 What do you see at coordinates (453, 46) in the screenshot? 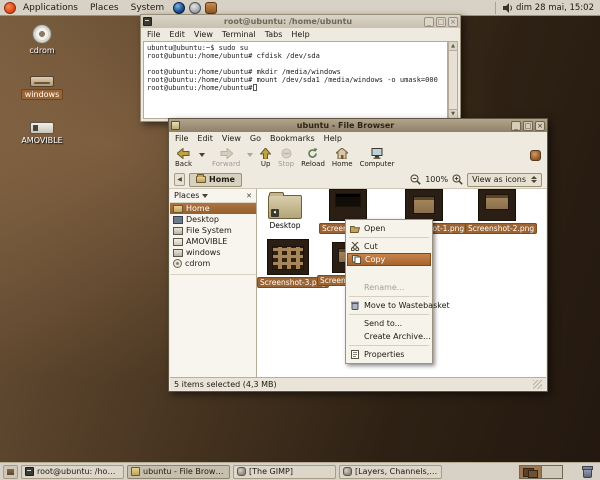
I see `scroll-up-icon: ▲` at bounding box center [453, 46].